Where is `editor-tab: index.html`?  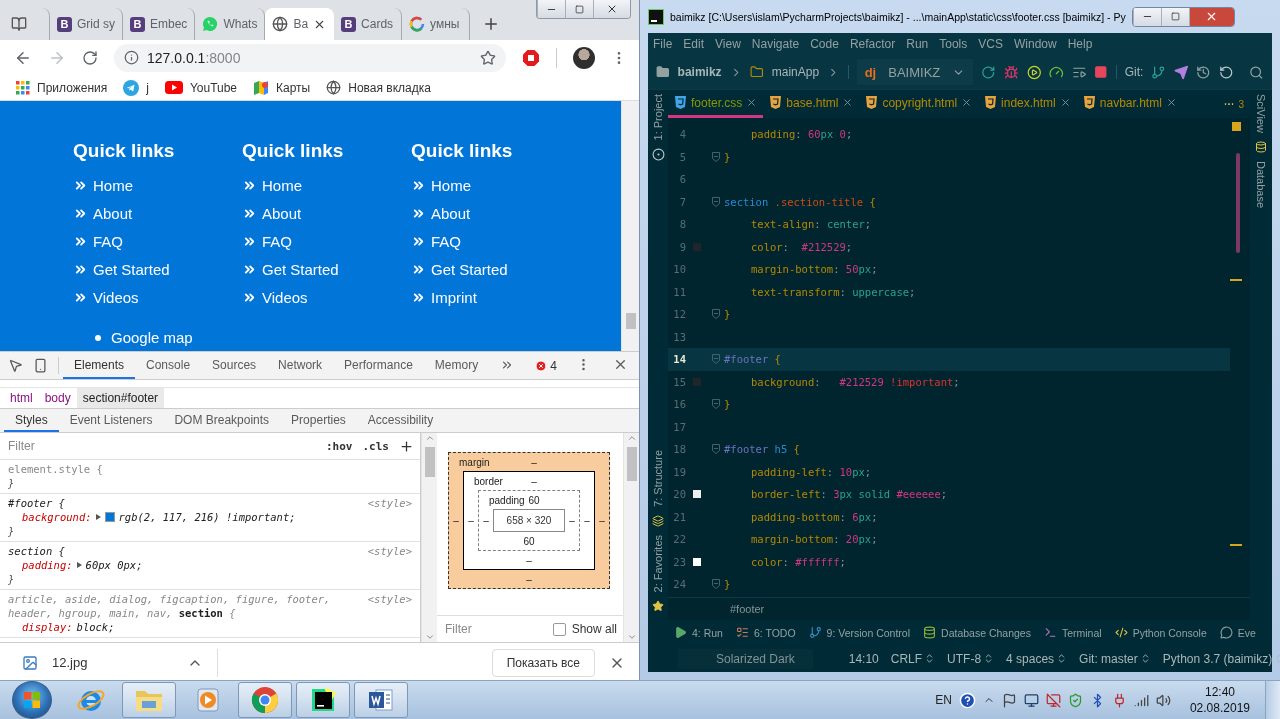 editor-tab: index.html is located at coordinates (1027, 104).